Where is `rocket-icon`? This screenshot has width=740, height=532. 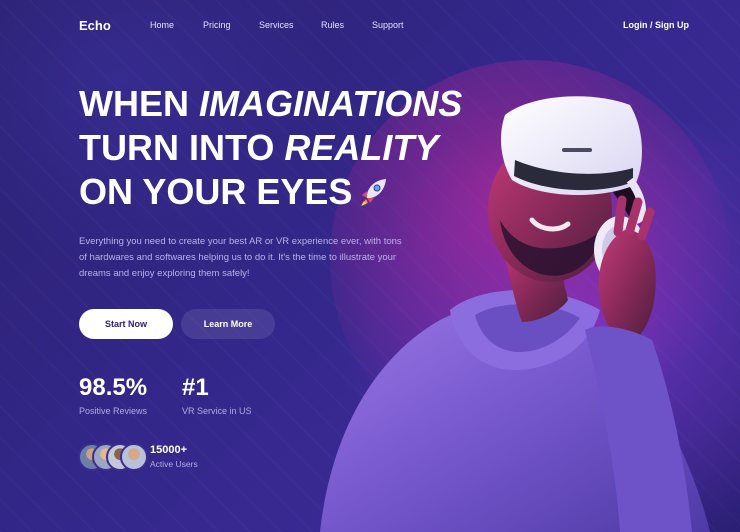
rocket-icon is located at coordinates (374, 192).